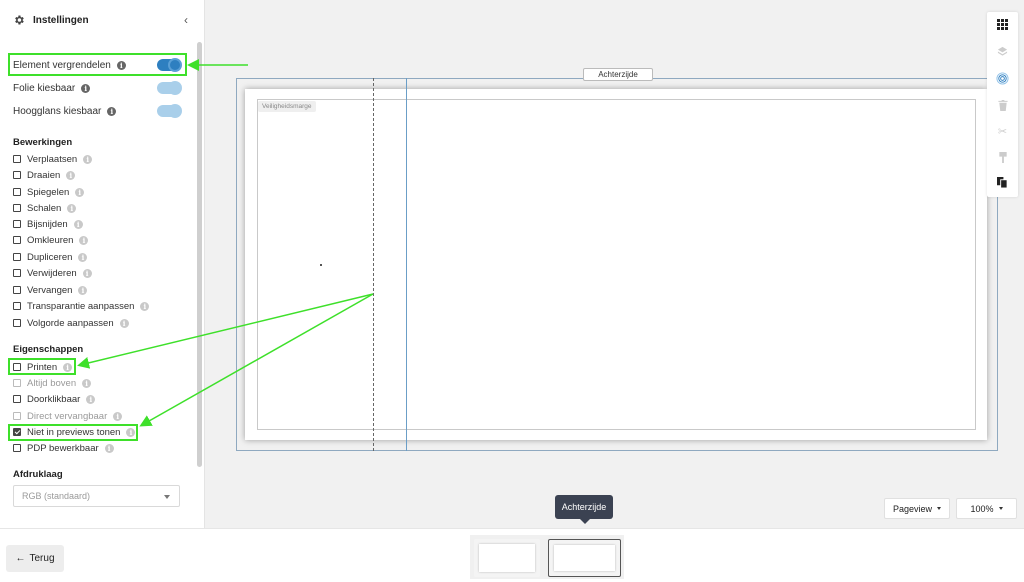 Image resolution: width=1024 pixels, height=582 pixels. Describe the element at coordinates (56, 496) in the screenshot. I see `select-value: RGB (standaard)` at that location.